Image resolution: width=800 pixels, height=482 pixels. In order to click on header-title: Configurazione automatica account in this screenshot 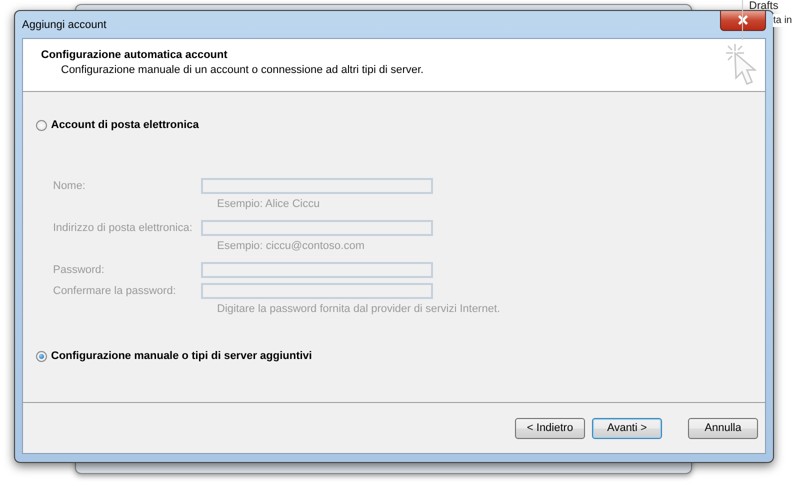, I will do `click(134, 55)`.